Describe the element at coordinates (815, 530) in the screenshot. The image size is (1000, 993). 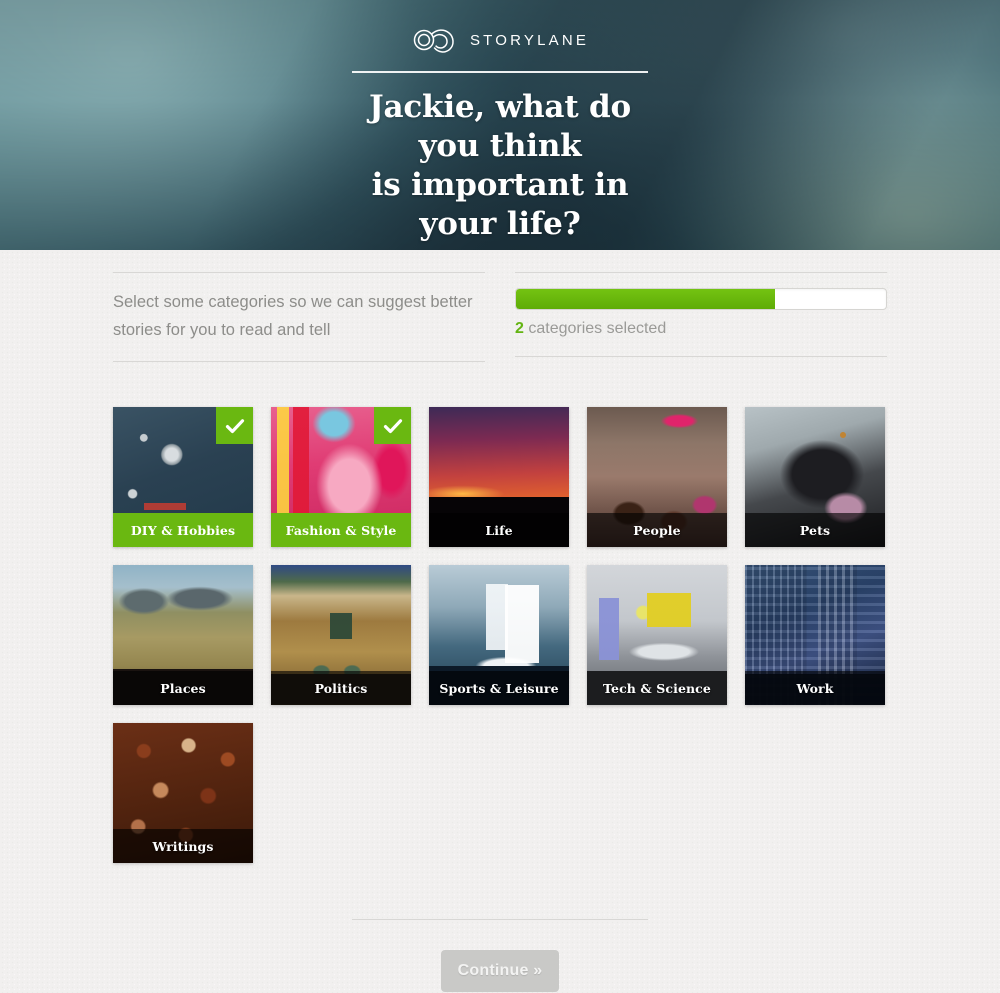
I see `category-label: Pets` at that location.